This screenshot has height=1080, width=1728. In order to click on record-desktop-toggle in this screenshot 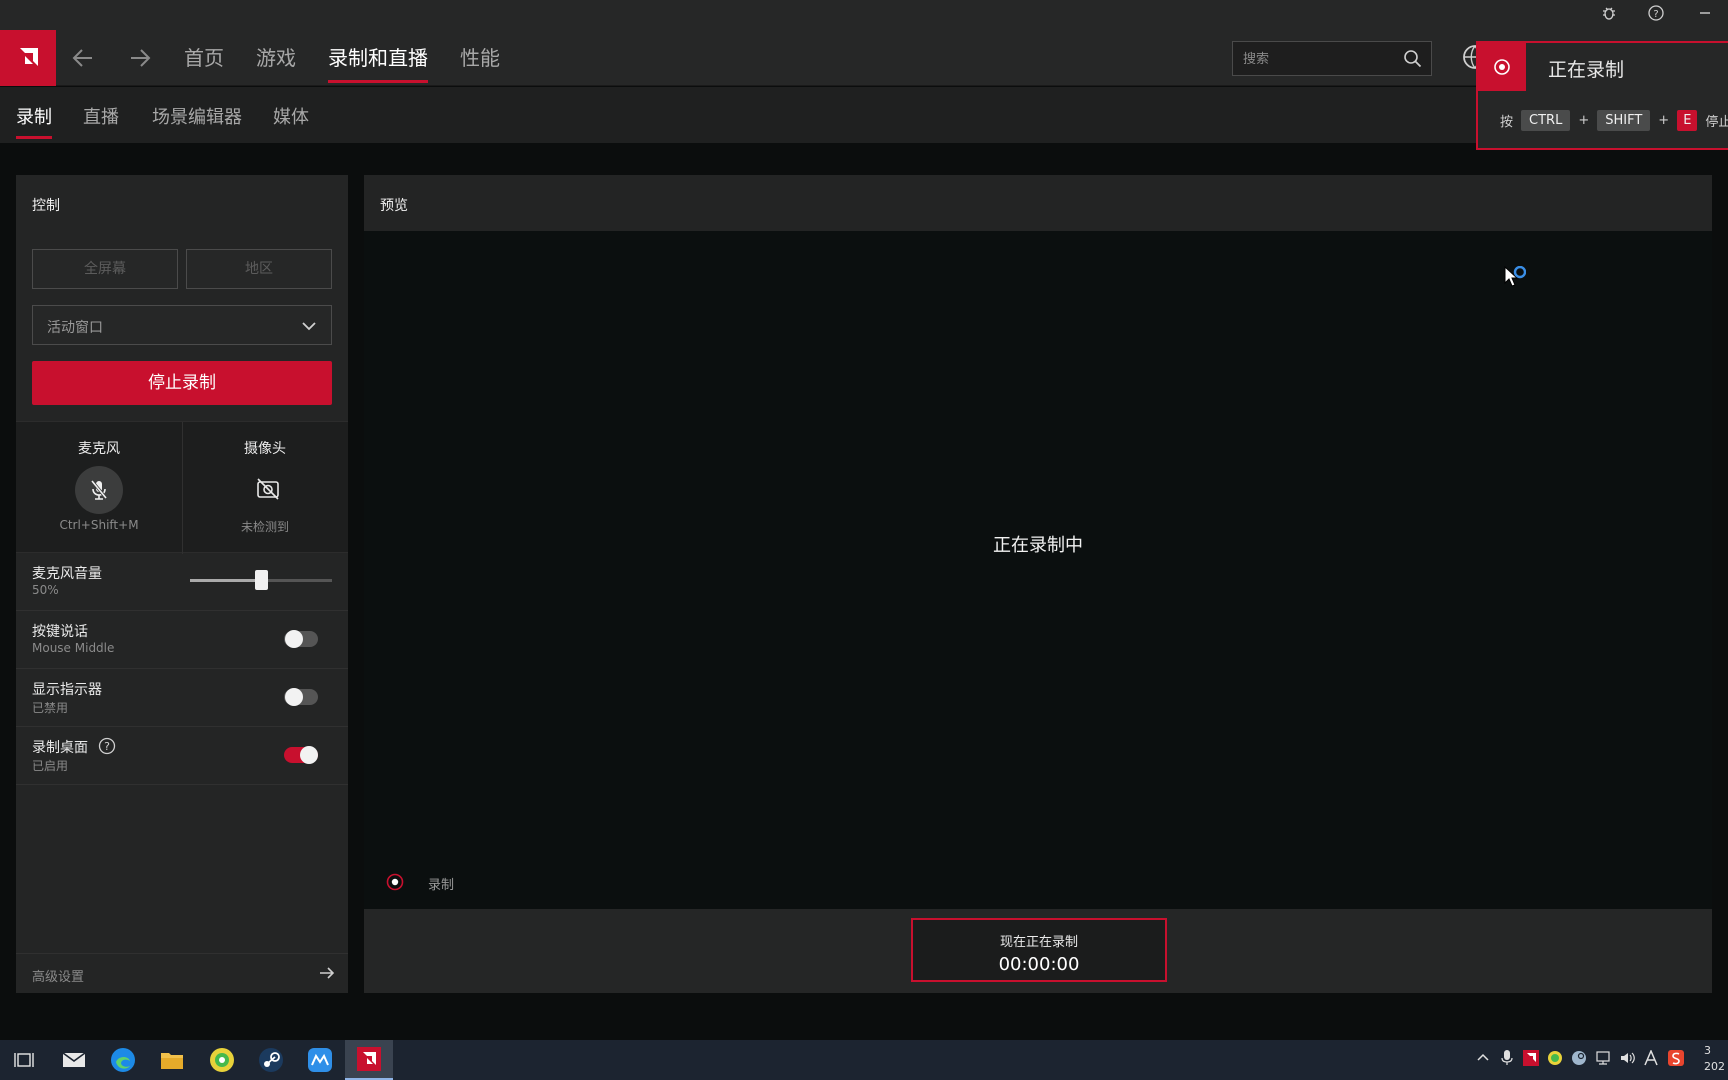, I will do `click(301, 755)`.